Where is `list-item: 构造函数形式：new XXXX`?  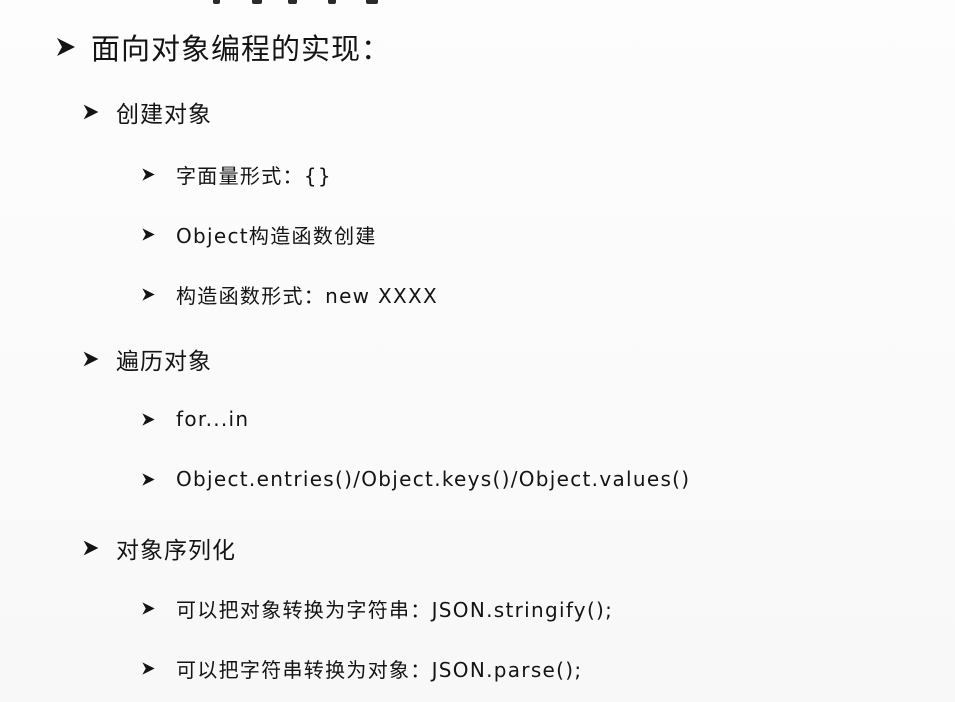 list-item: 构造函数形式：new XXXX is located at coordinates (289, 294).